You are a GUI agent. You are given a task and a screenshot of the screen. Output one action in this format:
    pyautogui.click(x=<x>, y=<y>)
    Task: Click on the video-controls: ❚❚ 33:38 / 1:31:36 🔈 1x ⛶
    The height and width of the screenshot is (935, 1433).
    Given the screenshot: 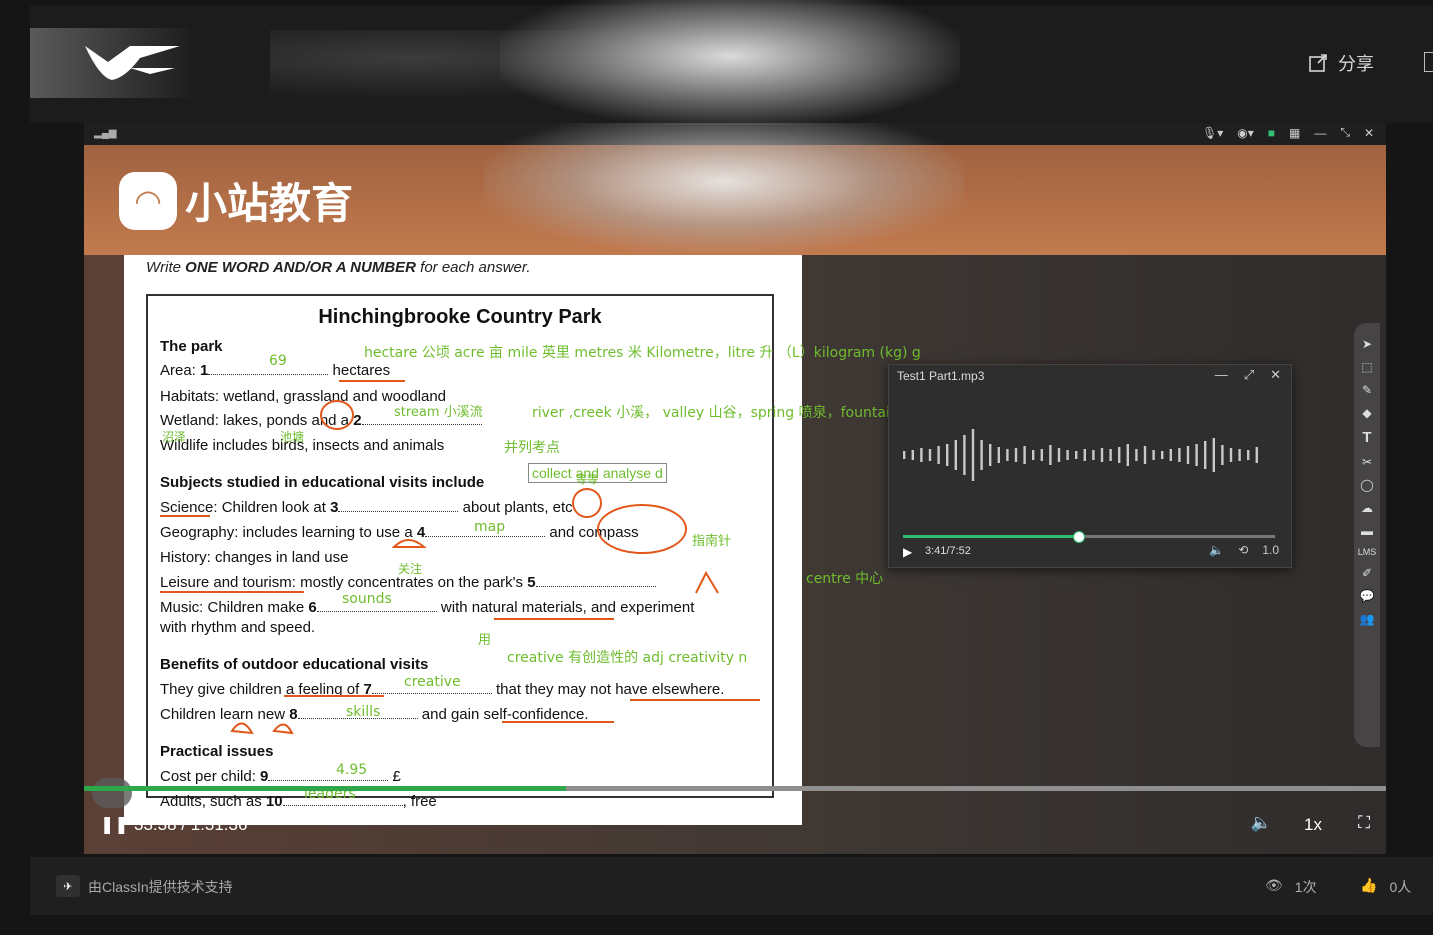 What is the action you would take?
    pyautogui.click(x=735, y=823)
    